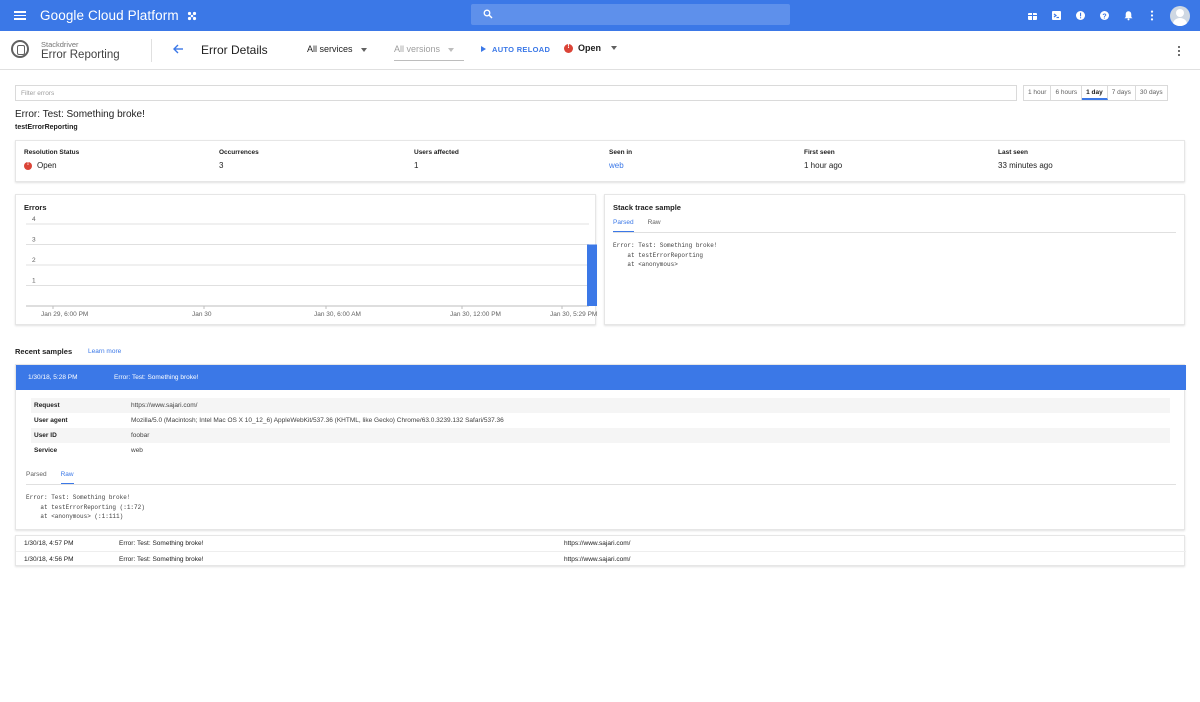 The width and height of the screenshot is (1200, 702). What do you see at coordinates (1025, 165) in the screenshot?
I see `stat-value: 33 minutes ago` at bounding box center [1025, 165].